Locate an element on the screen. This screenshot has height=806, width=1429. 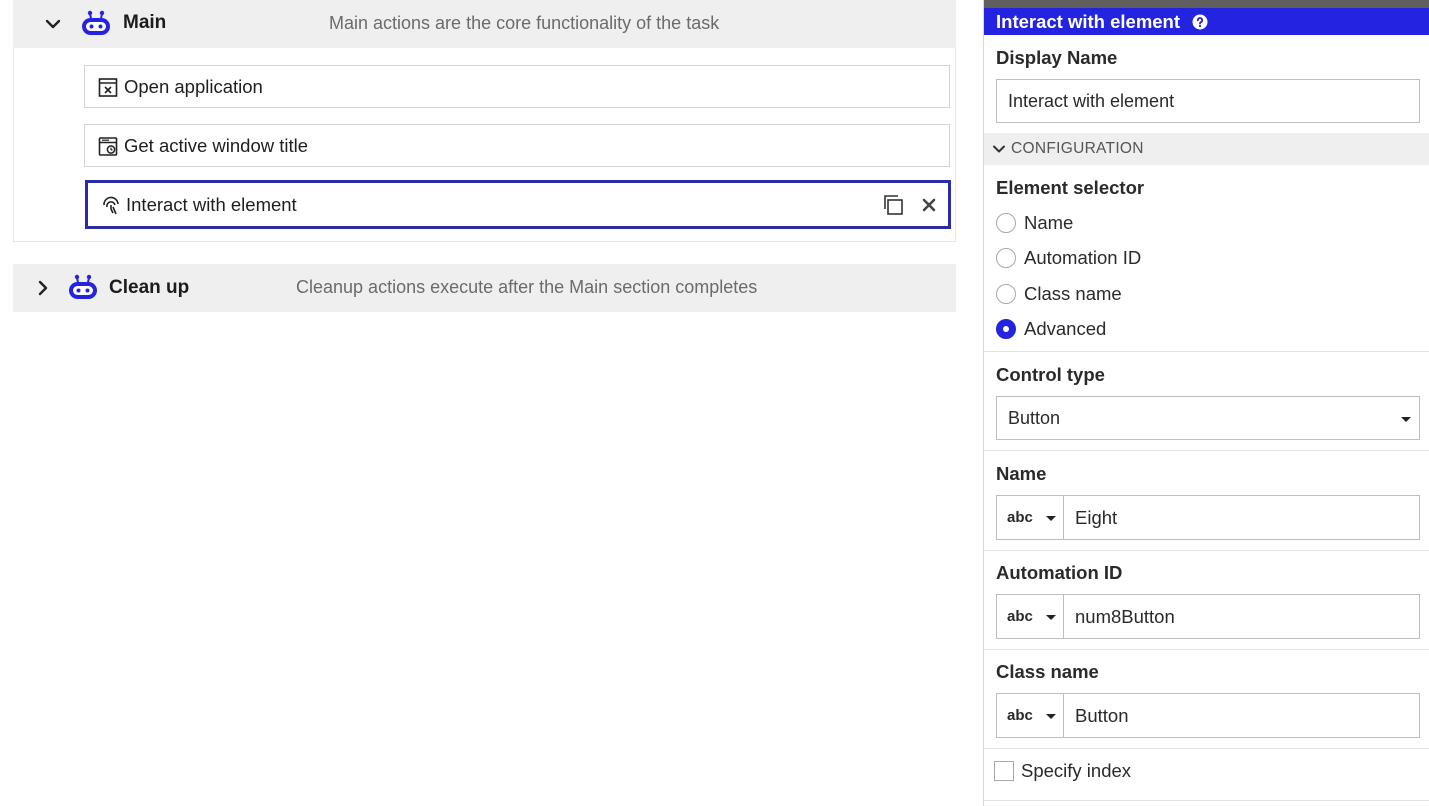
panel-top-bar is located at coordinates (1206, 4).